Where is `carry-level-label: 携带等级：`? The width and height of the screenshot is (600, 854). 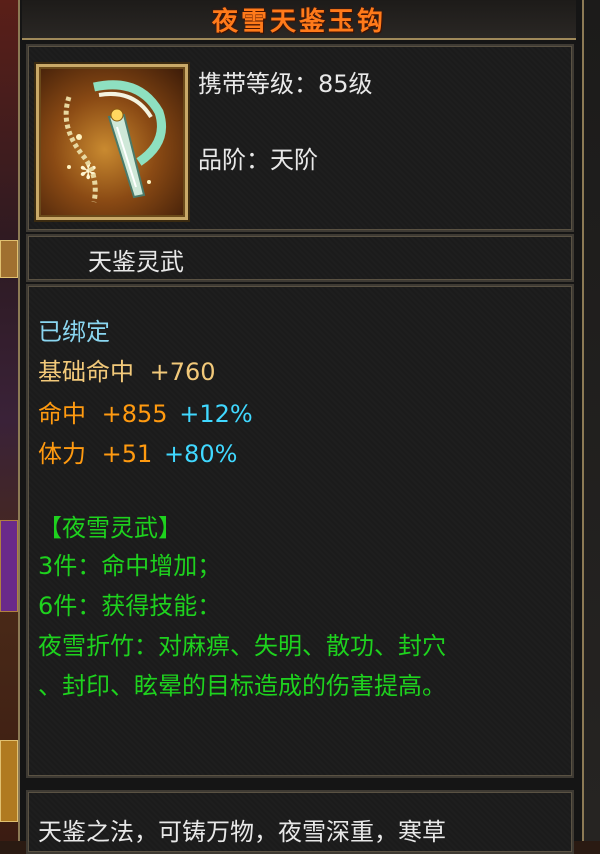
carry-level-label: 携带等级： is located at coordinates (258, 84).